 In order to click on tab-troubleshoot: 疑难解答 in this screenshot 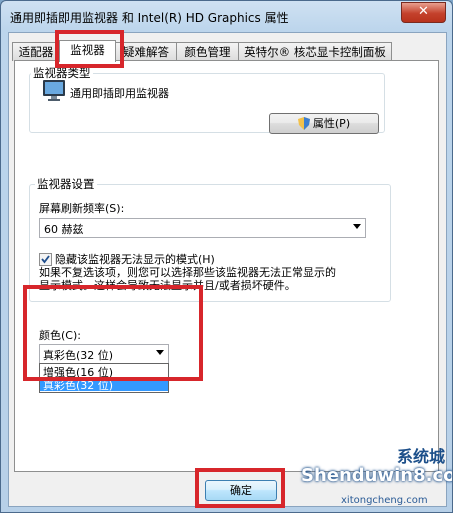, I will do `click(146, 51)`.